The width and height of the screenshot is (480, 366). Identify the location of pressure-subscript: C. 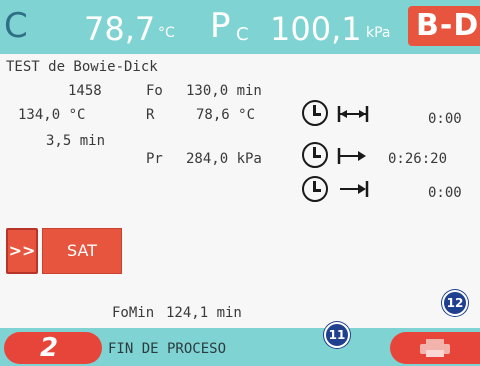
(242, 34).